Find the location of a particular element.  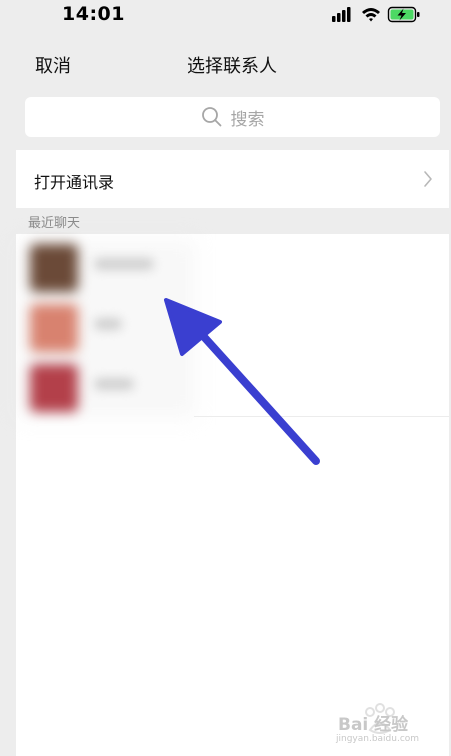

search-input: 搜索 is located at coordinates (232, 117).